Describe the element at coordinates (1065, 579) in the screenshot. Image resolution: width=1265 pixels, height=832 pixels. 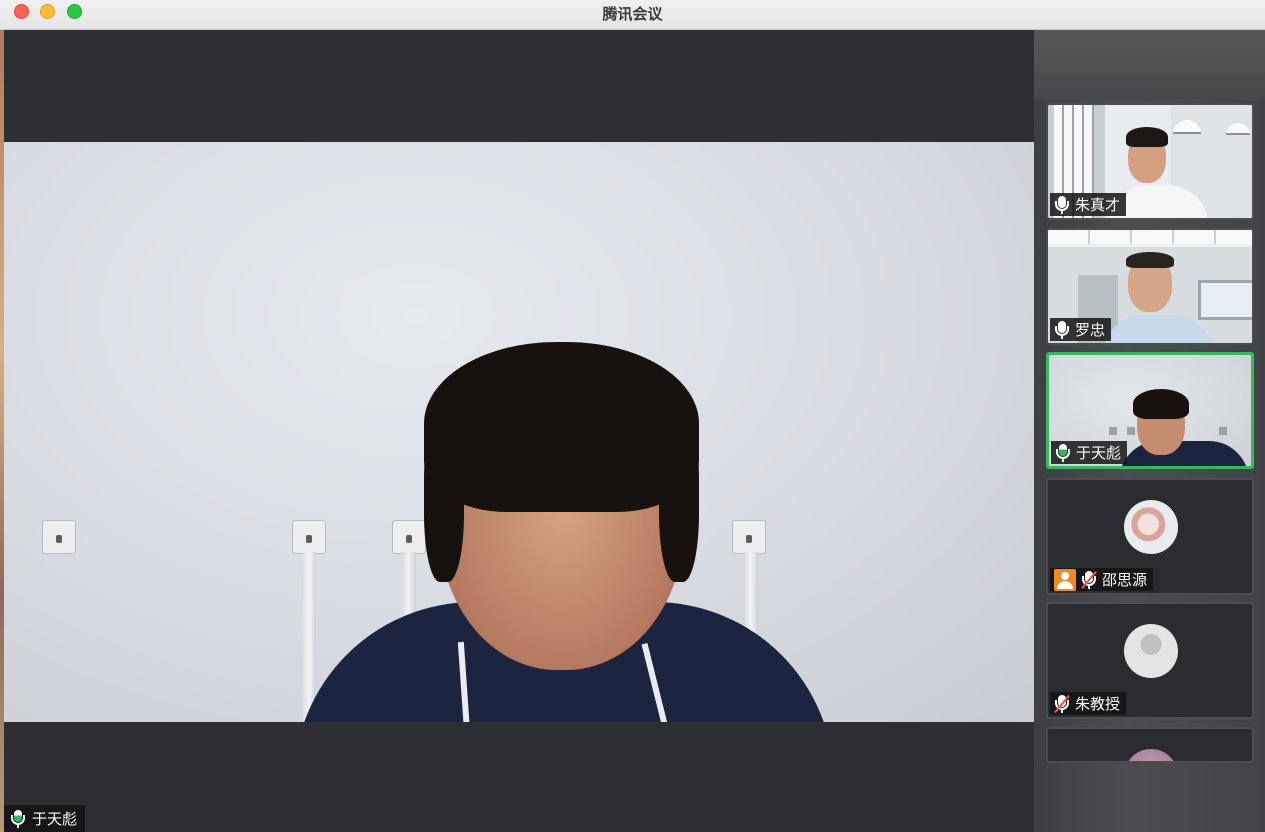
I see `person-icon` at that location.